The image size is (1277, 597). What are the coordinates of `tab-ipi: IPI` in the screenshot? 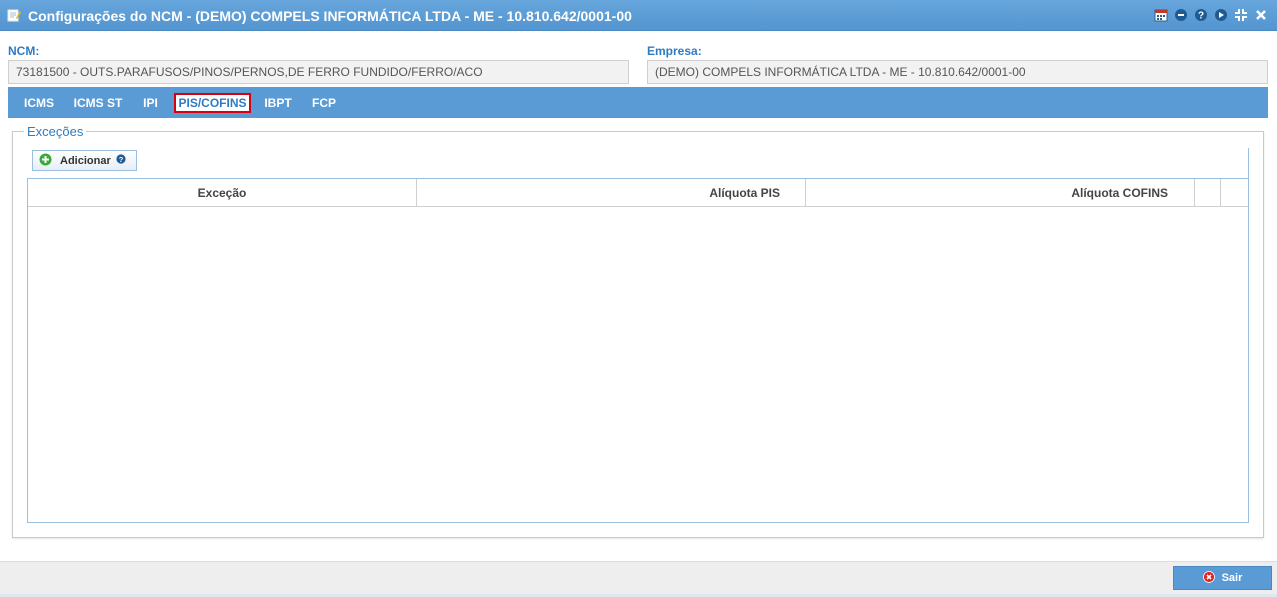 It's located at (150, 103).